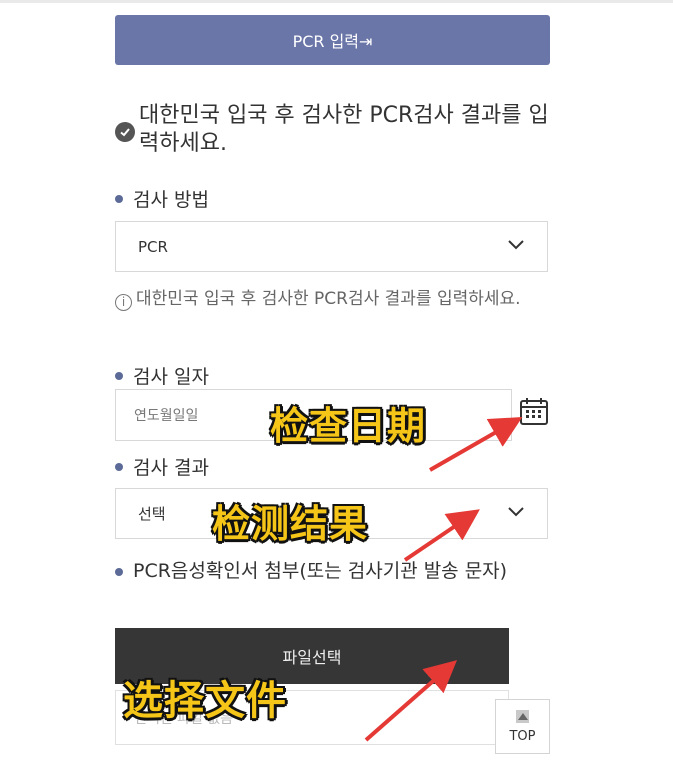  I want to click on notice-text: 대한민국 입국 후 검사한 PCR검사 결과를 입력하세요., so click(344, 129).